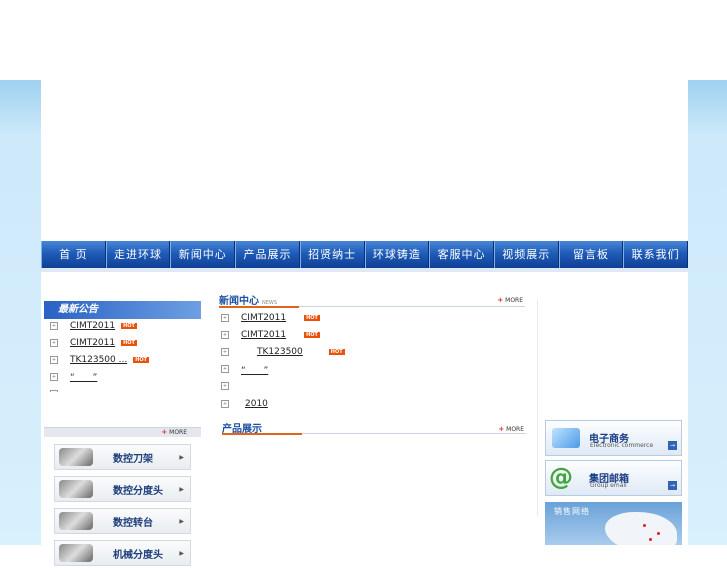 The image size is (727, 572). Describe the element at coordinates (254, 369) in the screenshot. I see `news-link: “ ”` at that location.